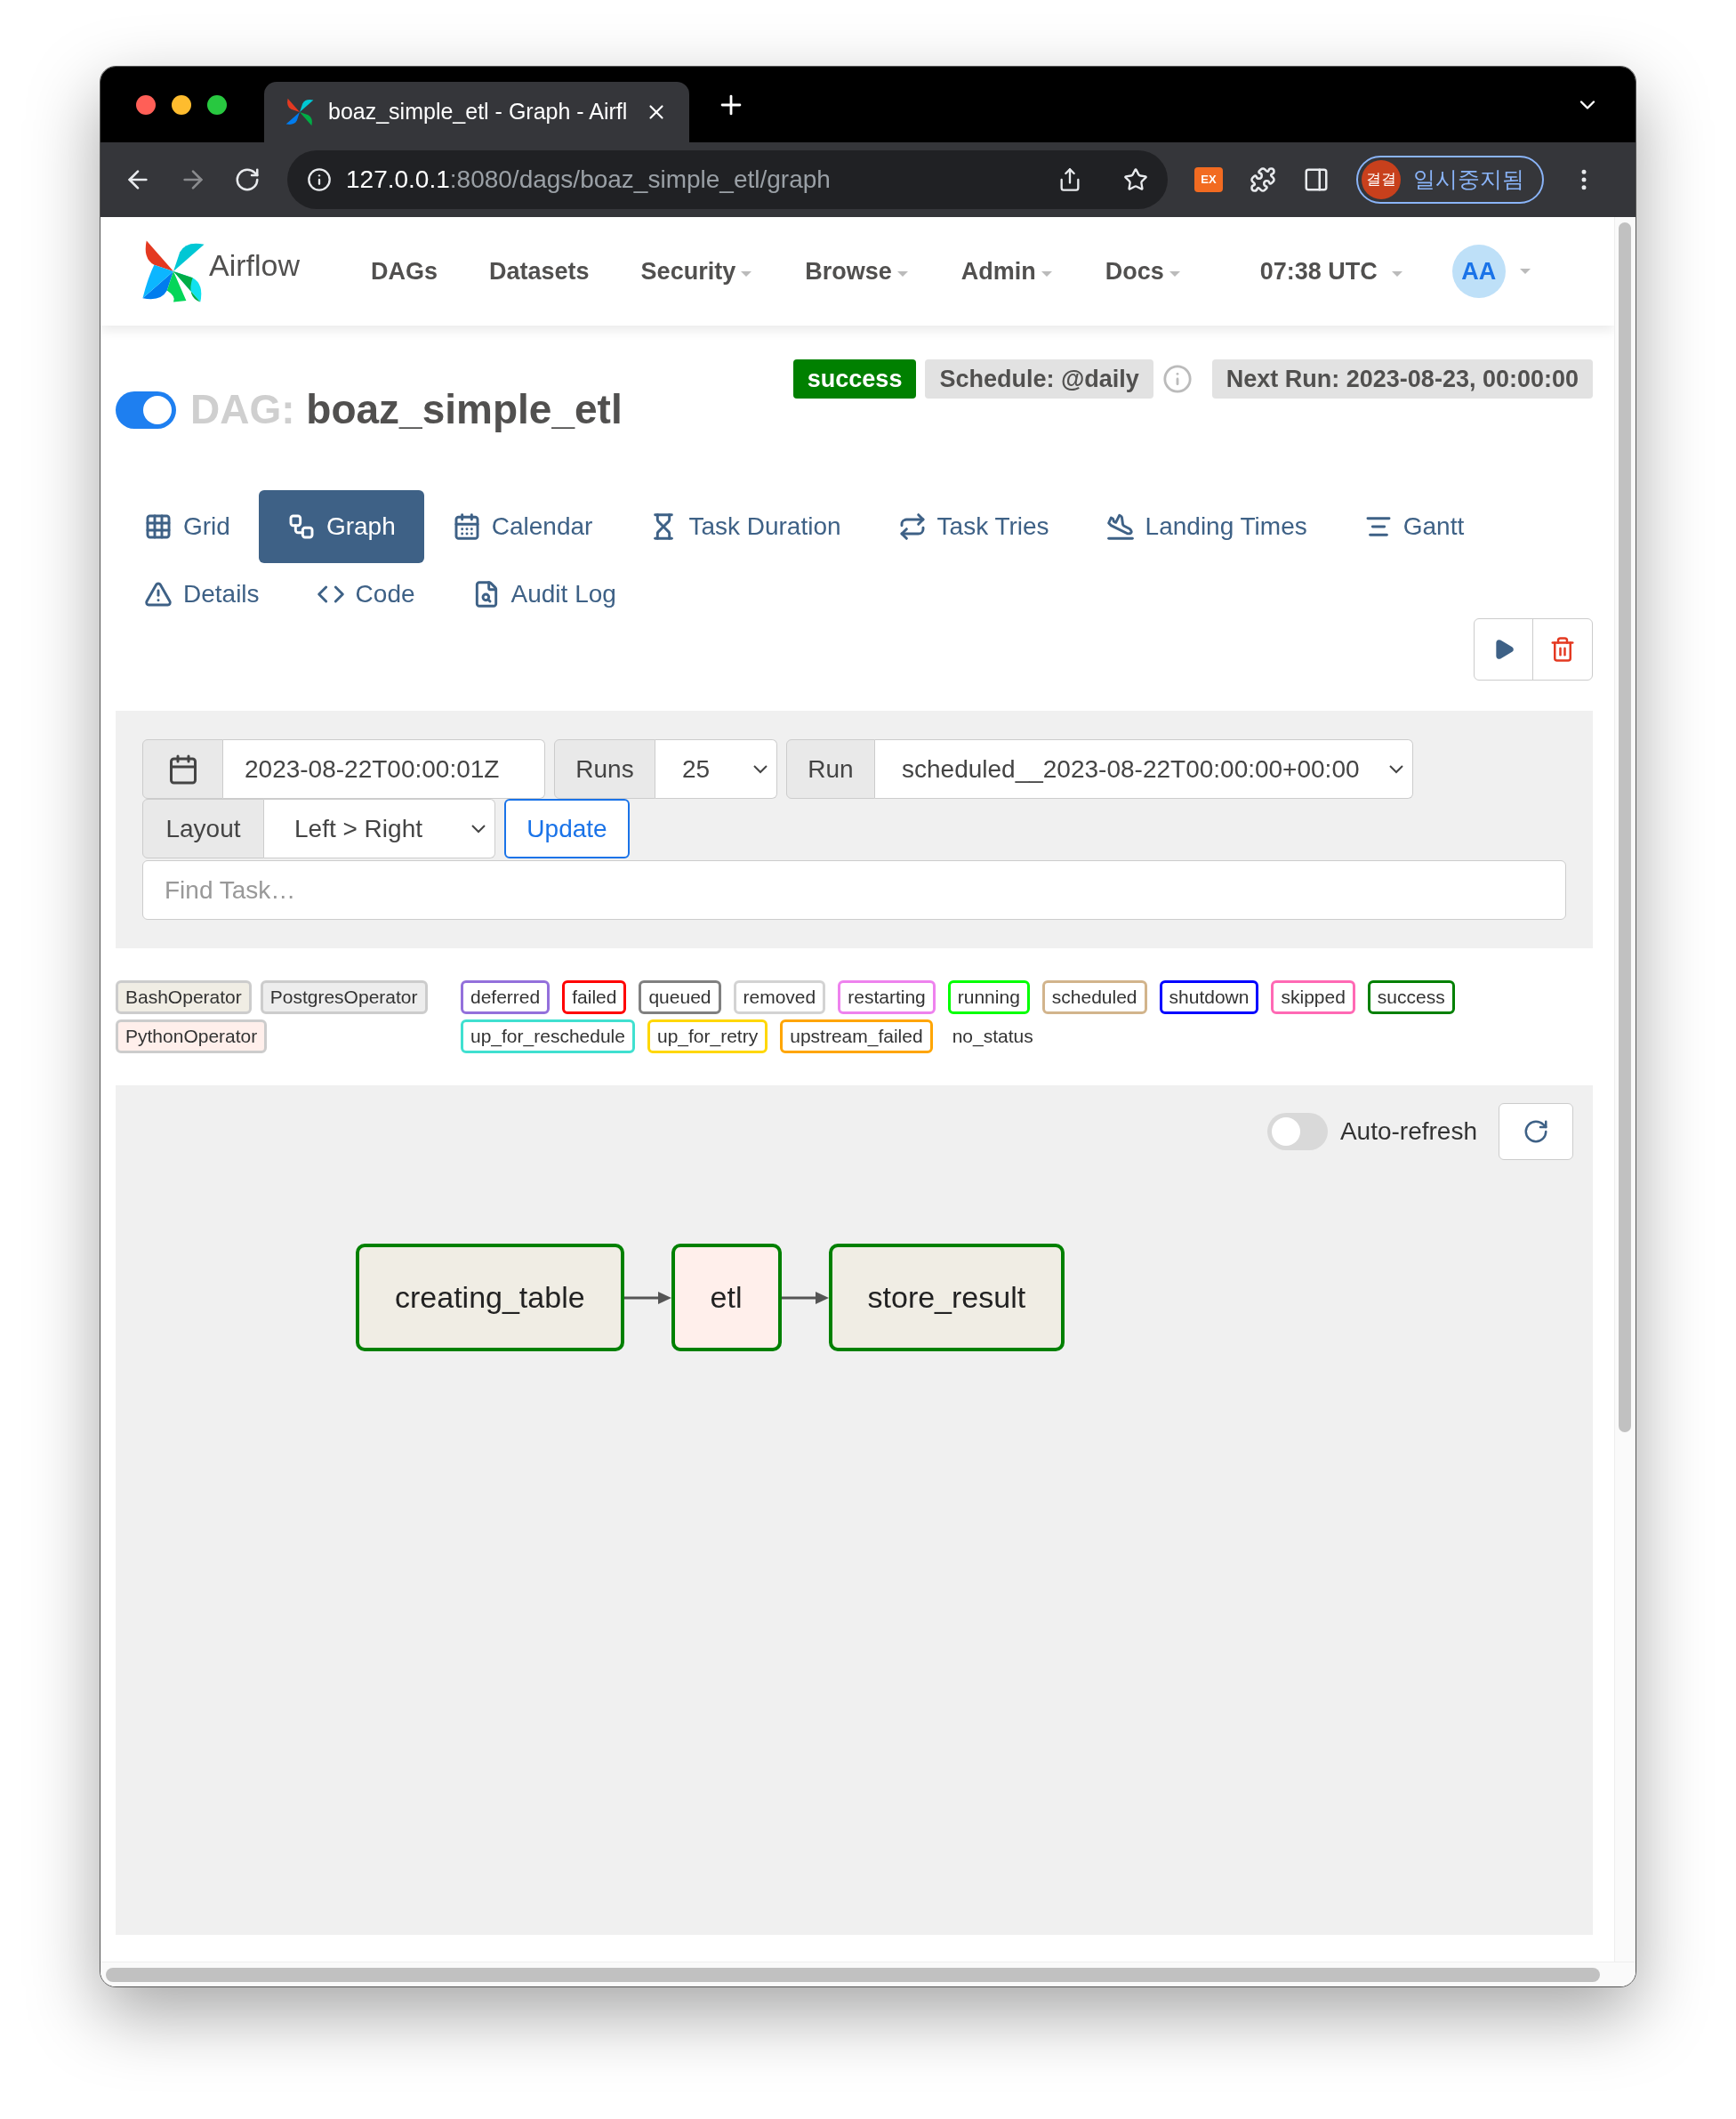  What do you see at coordinates (344, 997) in the screenshot?
I see `operator-legend-chip: PostgresOperator` at bounding box center [344, 997].